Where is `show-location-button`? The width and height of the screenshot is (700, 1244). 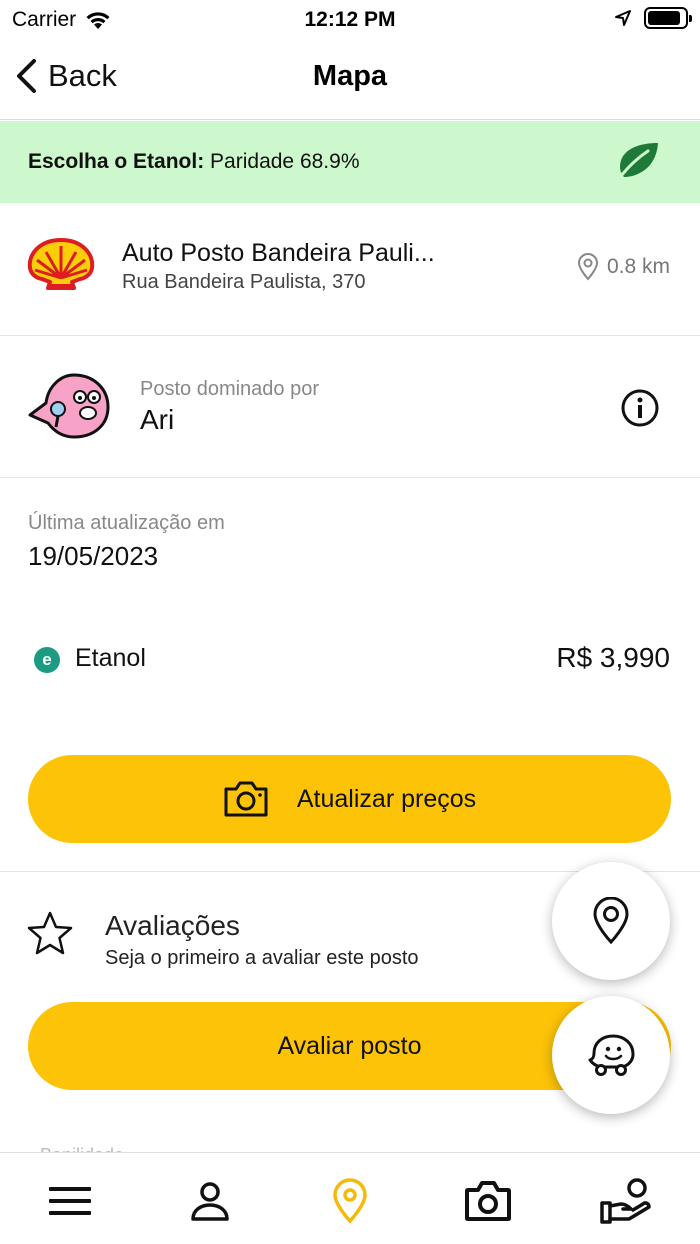
show-location-button is located at coordinates (611, 921).